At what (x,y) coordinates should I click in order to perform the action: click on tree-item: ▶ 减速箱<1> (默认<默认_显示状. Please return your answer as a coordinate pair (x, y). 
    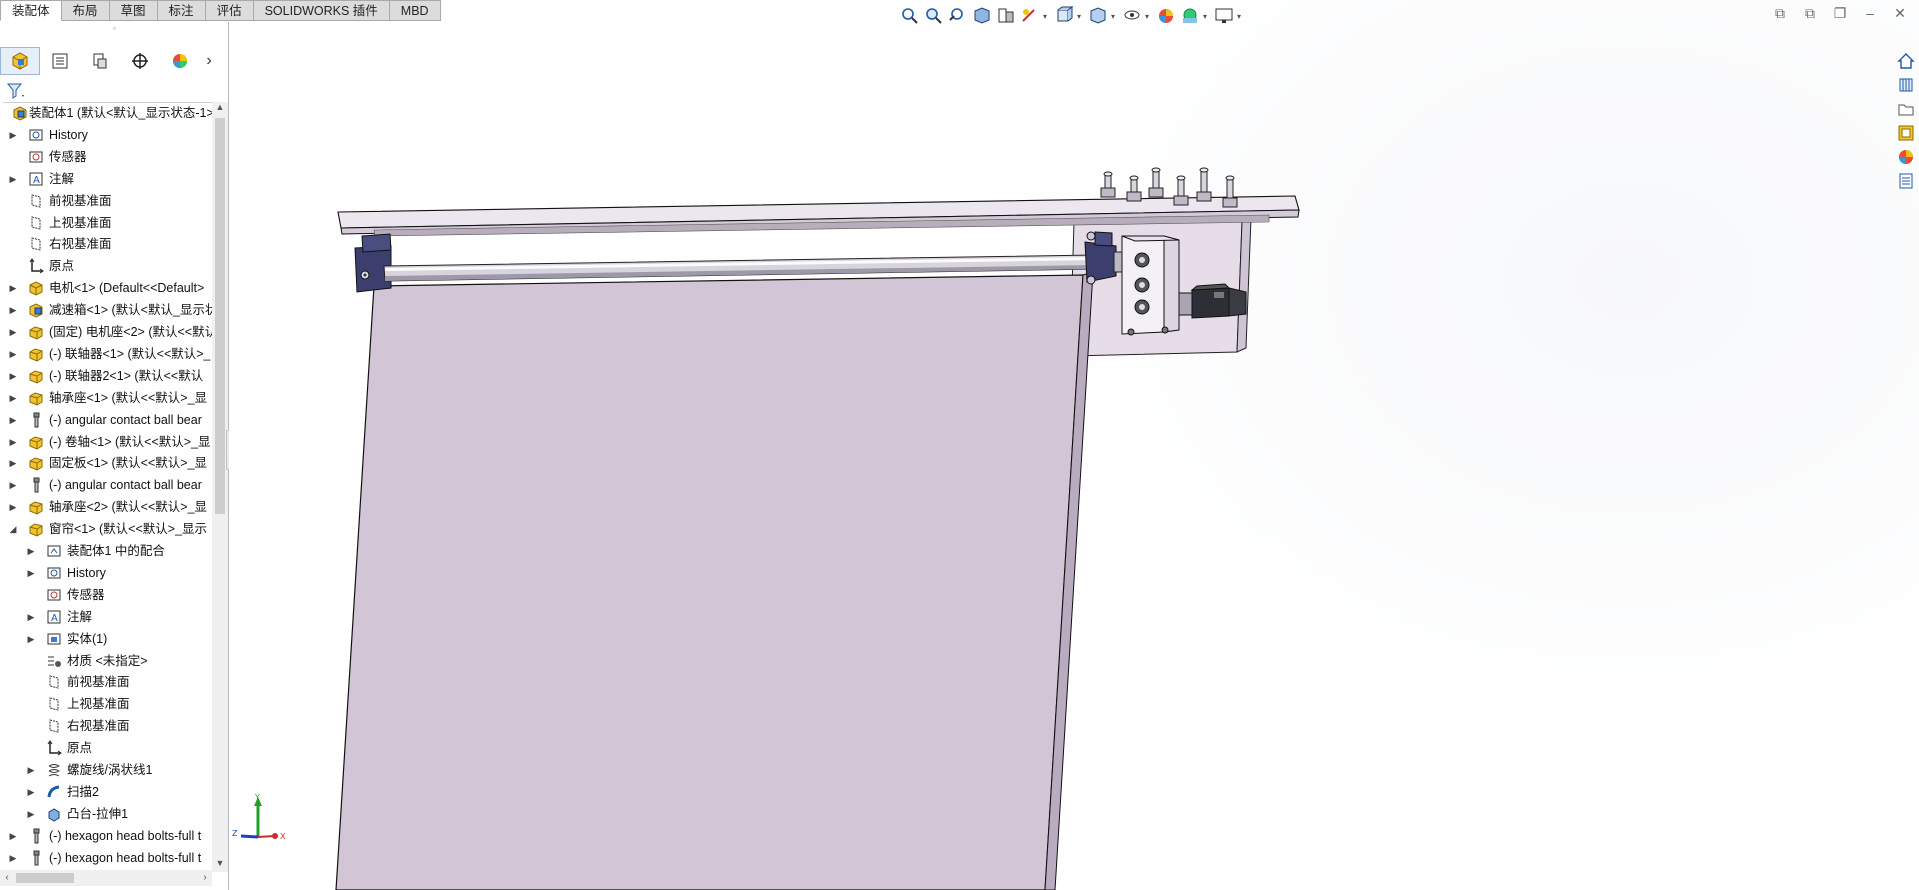
    Looking at the image, I should click on (106, 310).